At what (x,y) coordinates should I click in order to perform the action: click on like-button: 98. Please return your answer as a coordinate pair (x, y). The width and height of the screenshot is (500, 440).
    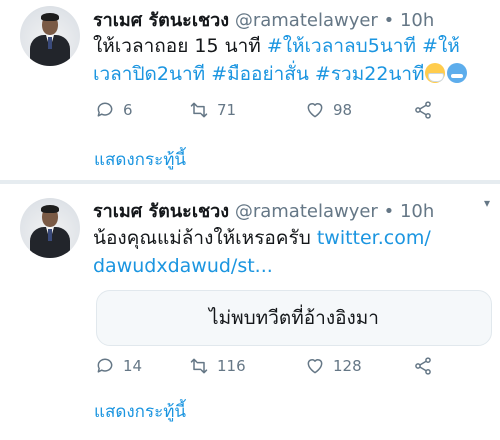
    Looking at the image, I should click on (328, 110).